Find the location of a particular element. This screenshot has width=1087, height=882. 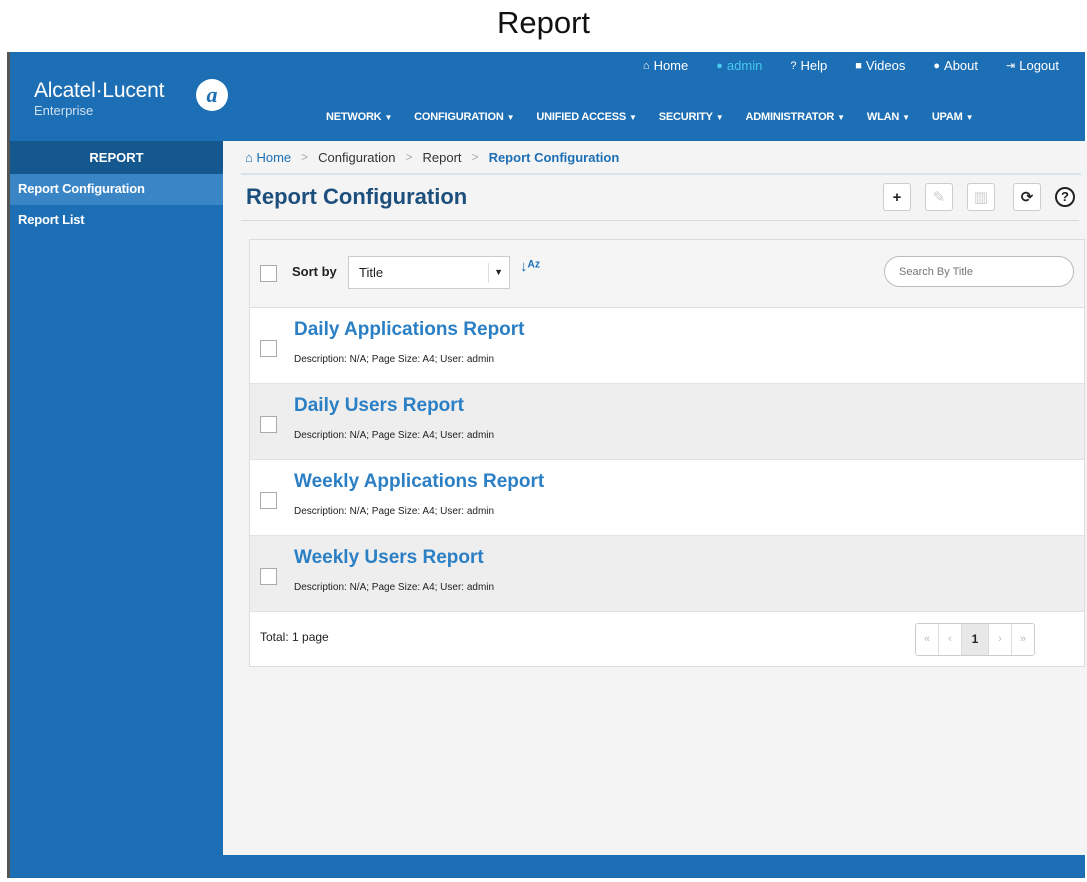

breadcrumb-current: Report Configuration is located at coordinates (554, 157).